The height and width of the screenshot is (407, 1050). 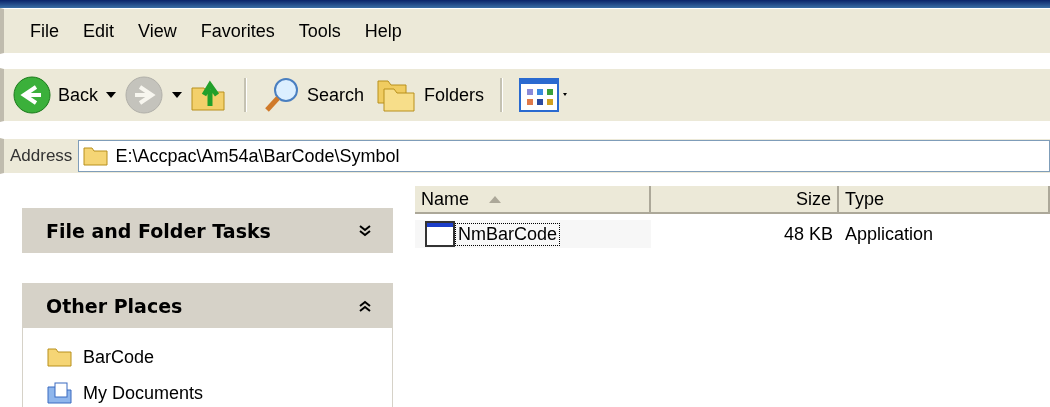 What do you see at coordinates (143, 393) in the screenshot?
I see `place-link: My Documents` at bounding box center [143, 393].